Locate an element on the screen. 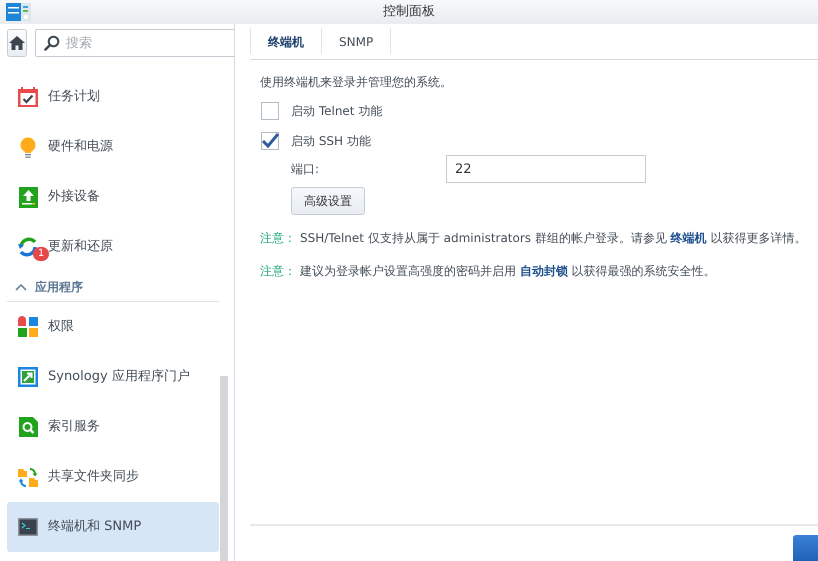  upload-icon is located at coordinates (28, 197).